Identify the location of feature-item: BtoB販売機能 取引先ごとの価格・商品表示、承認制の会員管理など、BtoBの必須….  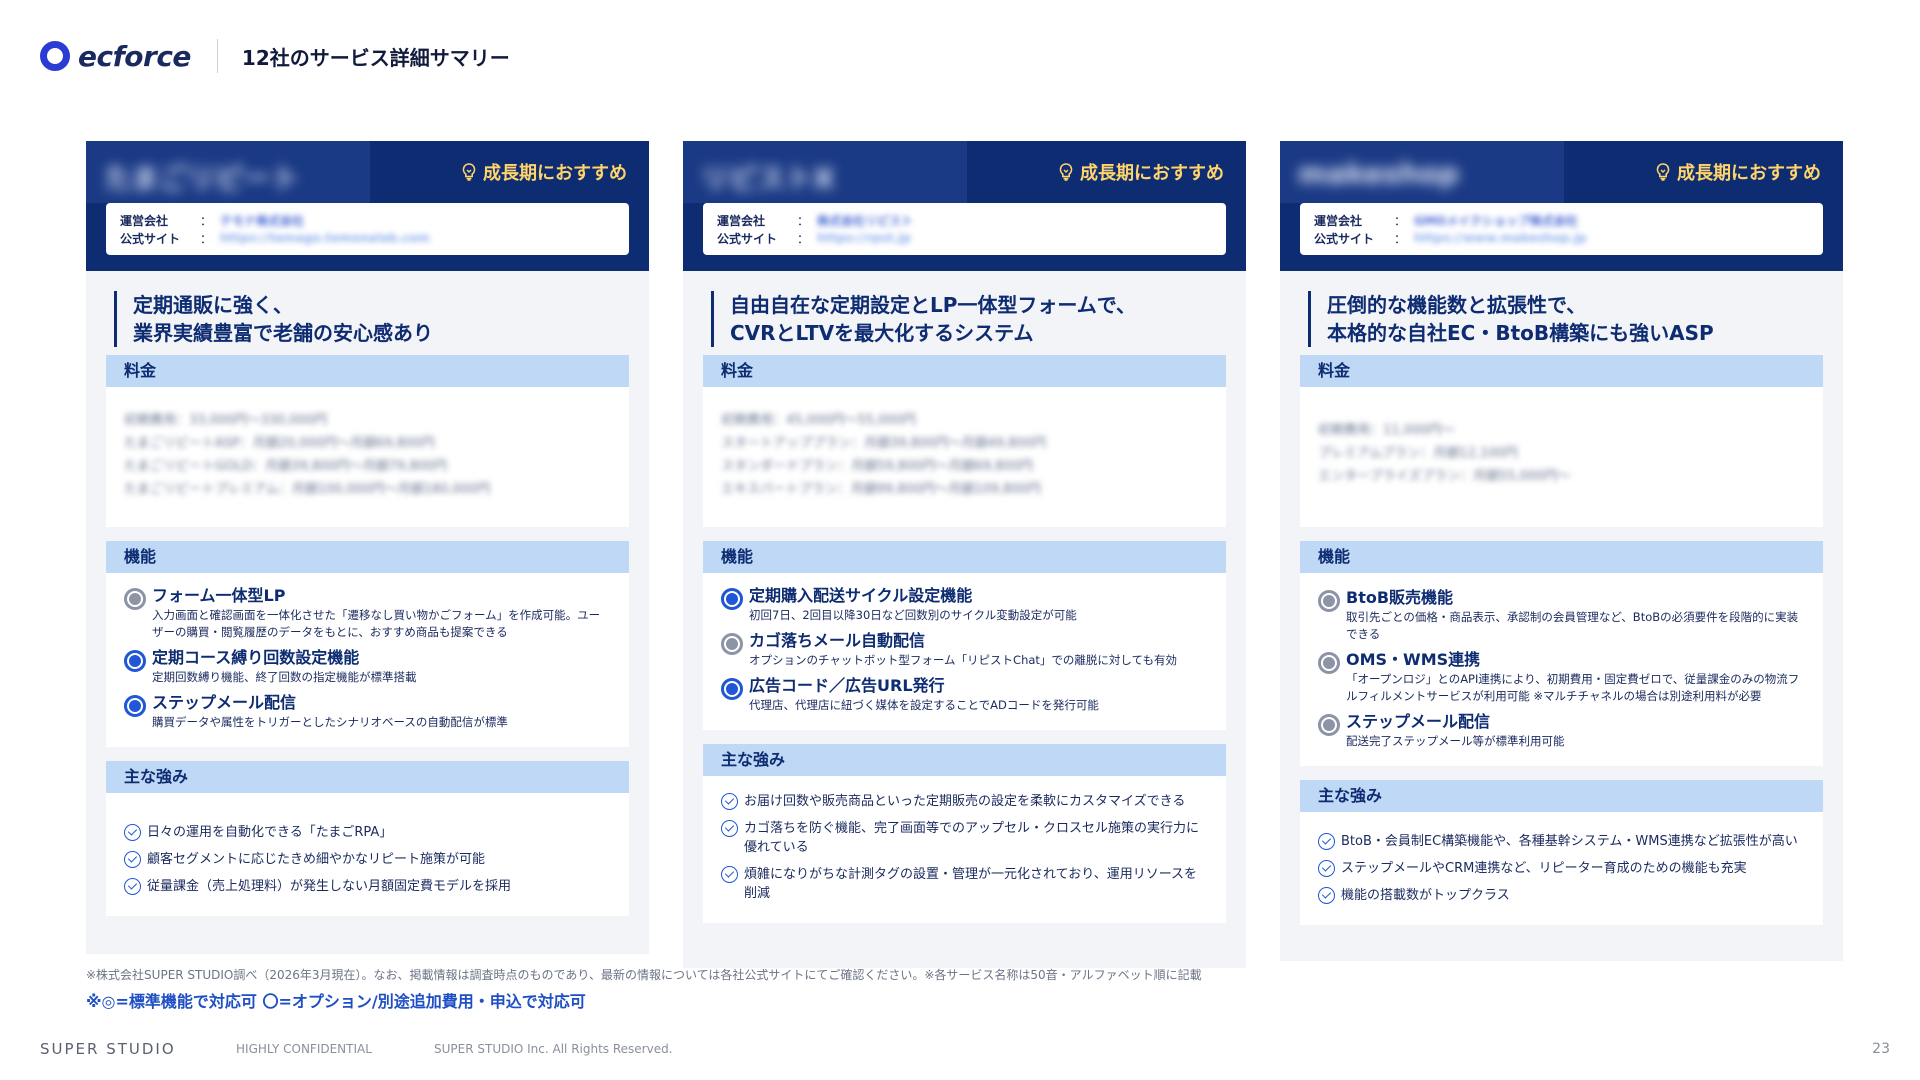
(1561, 615).